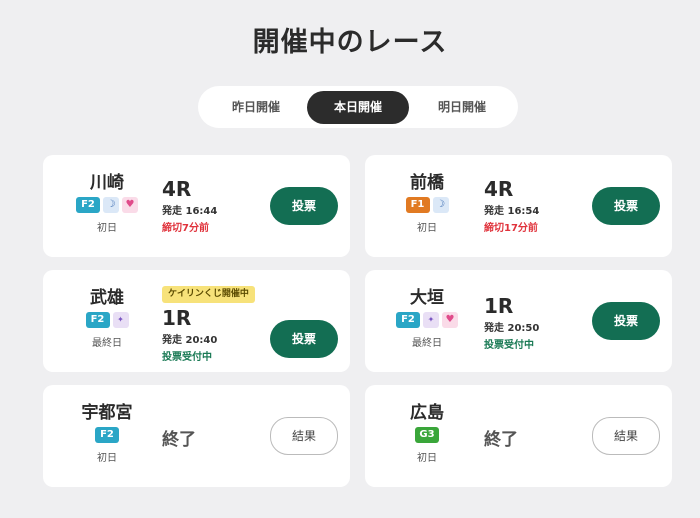 The image size is (700, 518). Describe the element at coordinates (512, 211) in the screenshot. I see `start-time: 発走 16:54` at that location.